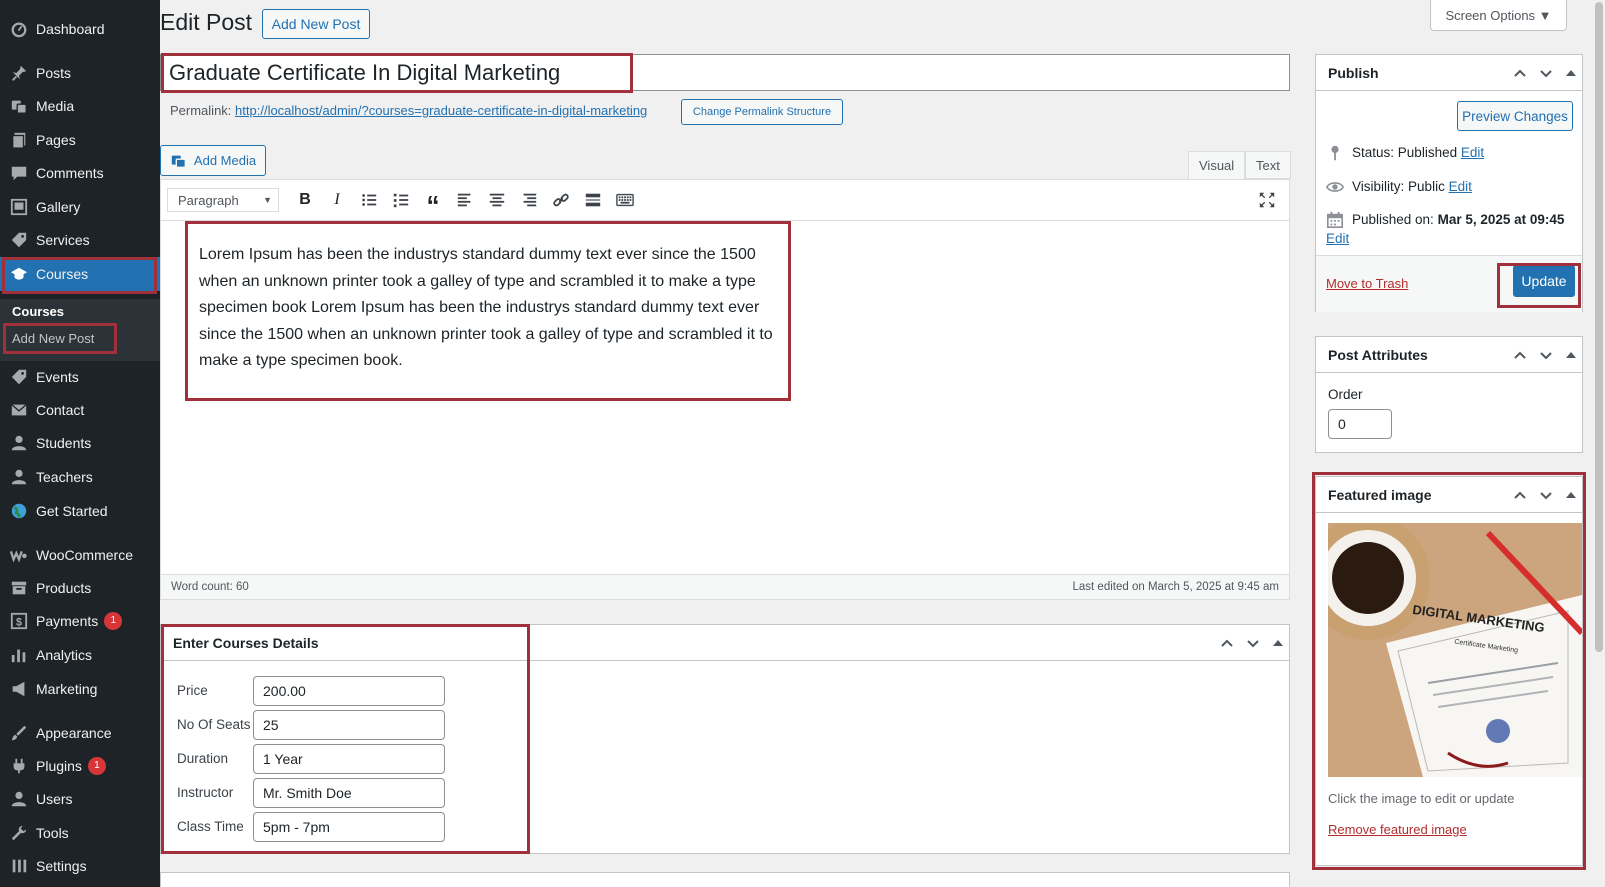 This screenshot has height=887, width=1605. What do you see at coordinates (593, 200) in the screenshot?
I see `read-more-icon` at bounding box center [593, 200].